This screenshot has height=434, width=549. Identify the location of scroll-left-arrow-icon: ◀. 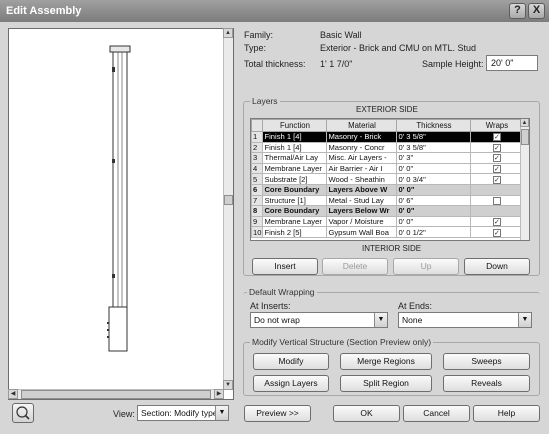
(13, 394).